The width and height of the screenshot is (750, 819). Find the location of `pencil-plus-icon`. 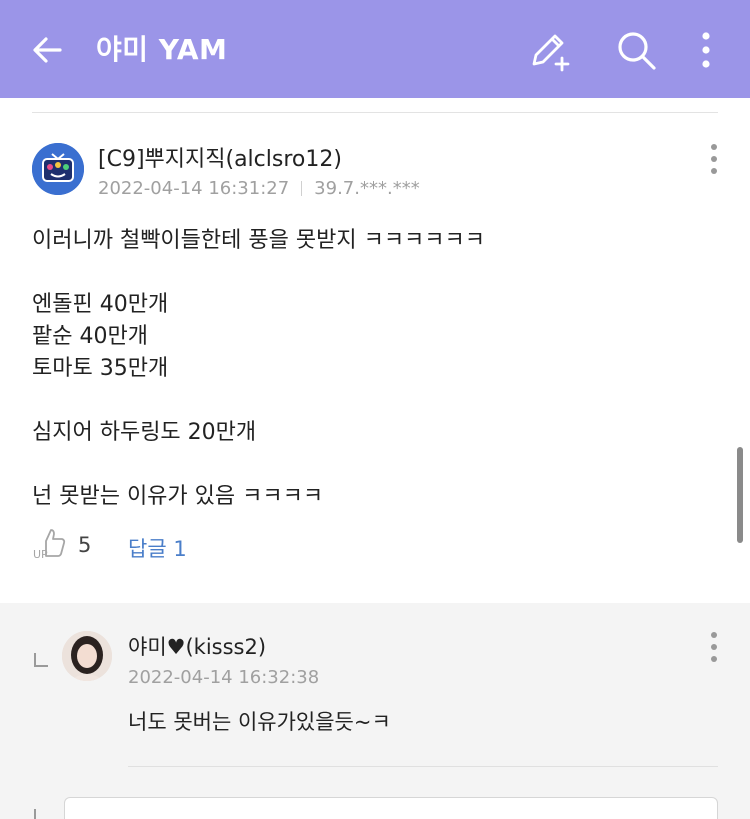

pencil-plus-icon is located at coordinates (549, 50).